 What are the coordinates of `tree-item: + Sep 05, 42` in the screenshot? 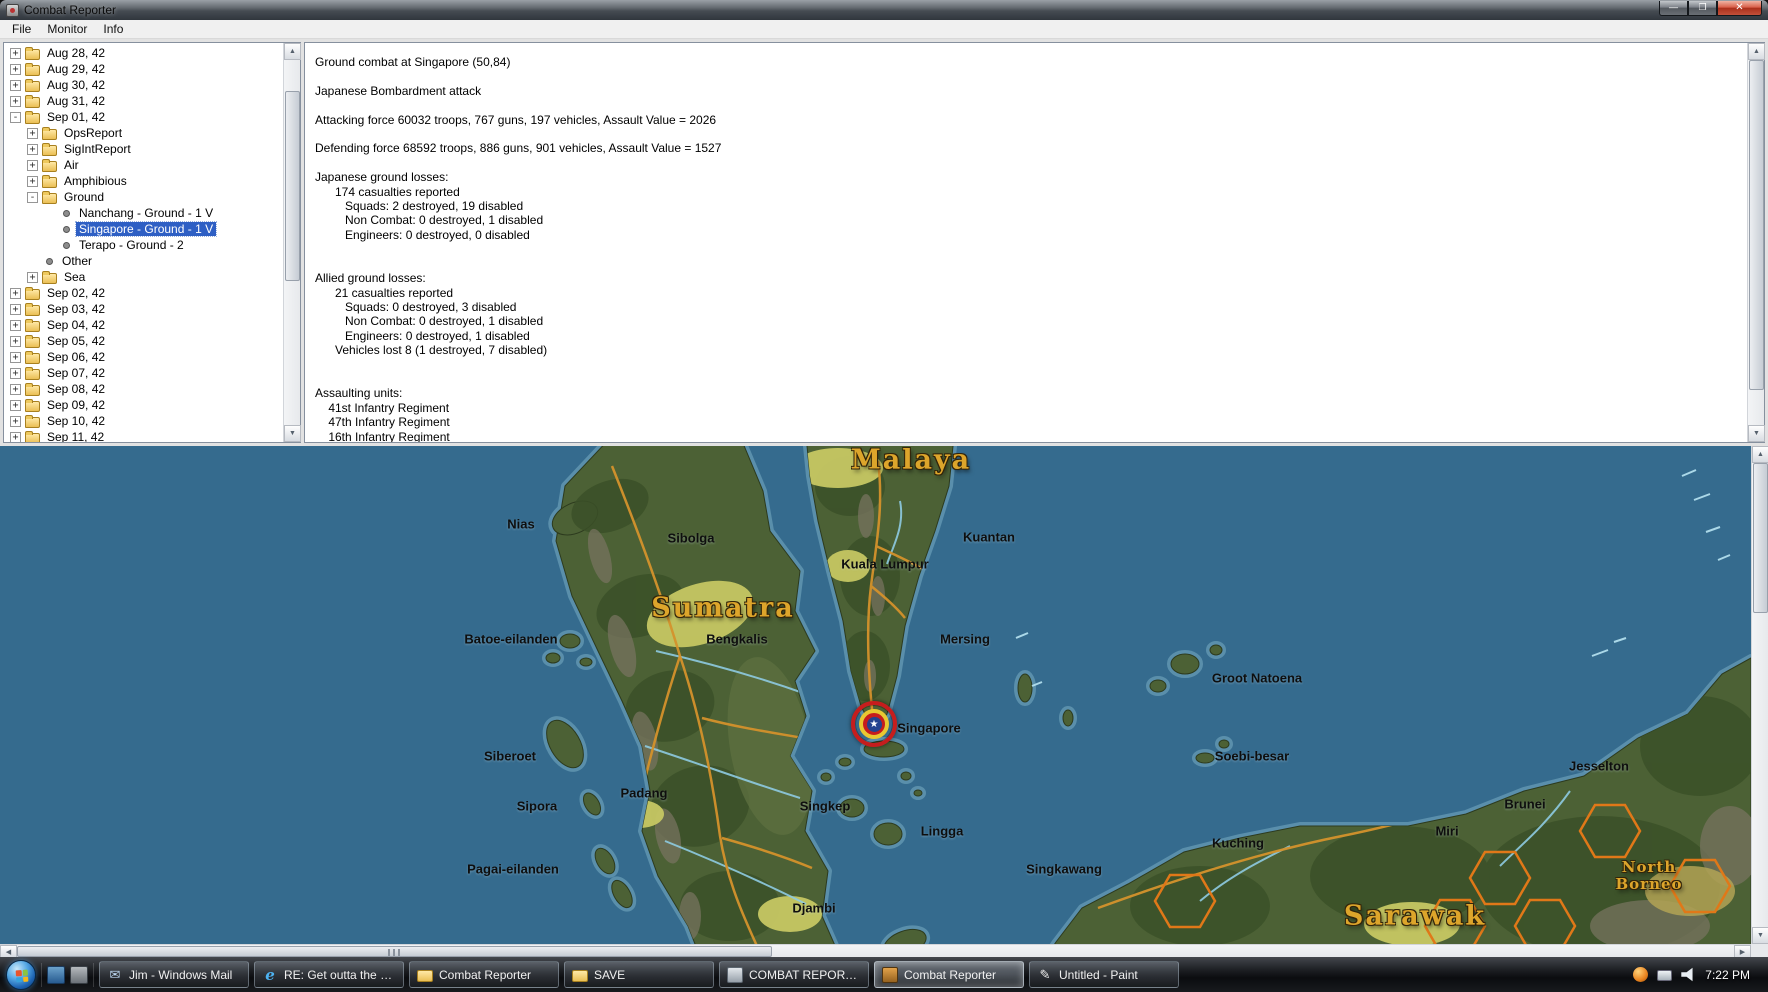 It's located at (143, 341).